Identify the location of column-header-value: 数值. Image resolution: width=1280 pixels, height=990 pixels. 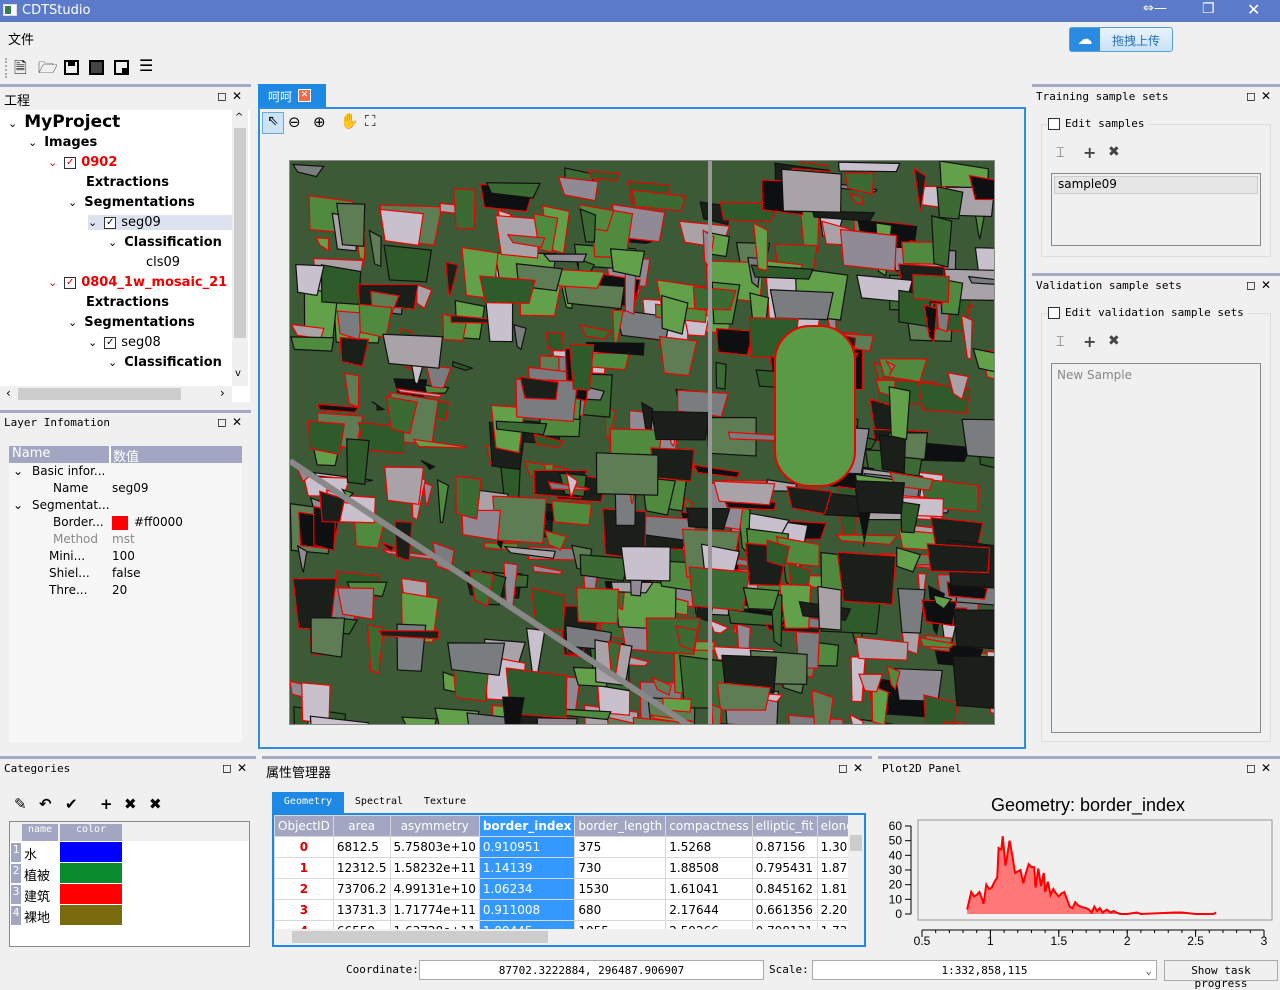
(175, 455).